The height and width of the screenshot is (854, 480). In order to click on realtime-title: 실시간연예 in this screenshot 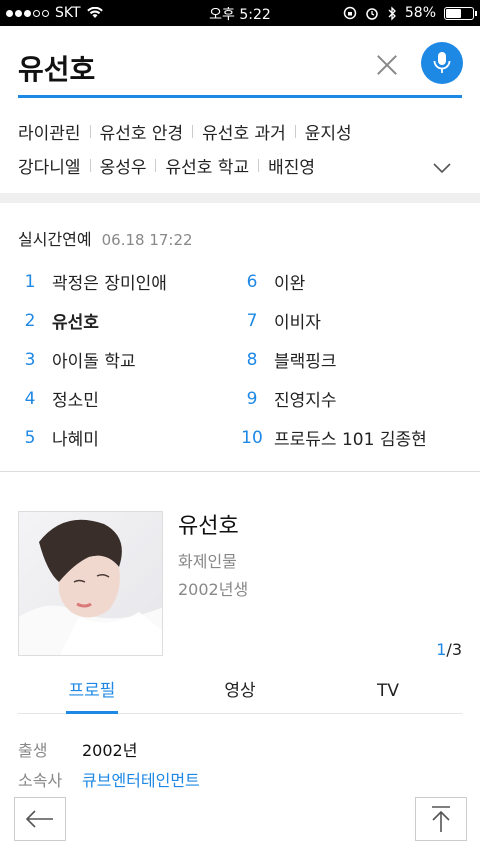, I will do `click(55, 239)`.